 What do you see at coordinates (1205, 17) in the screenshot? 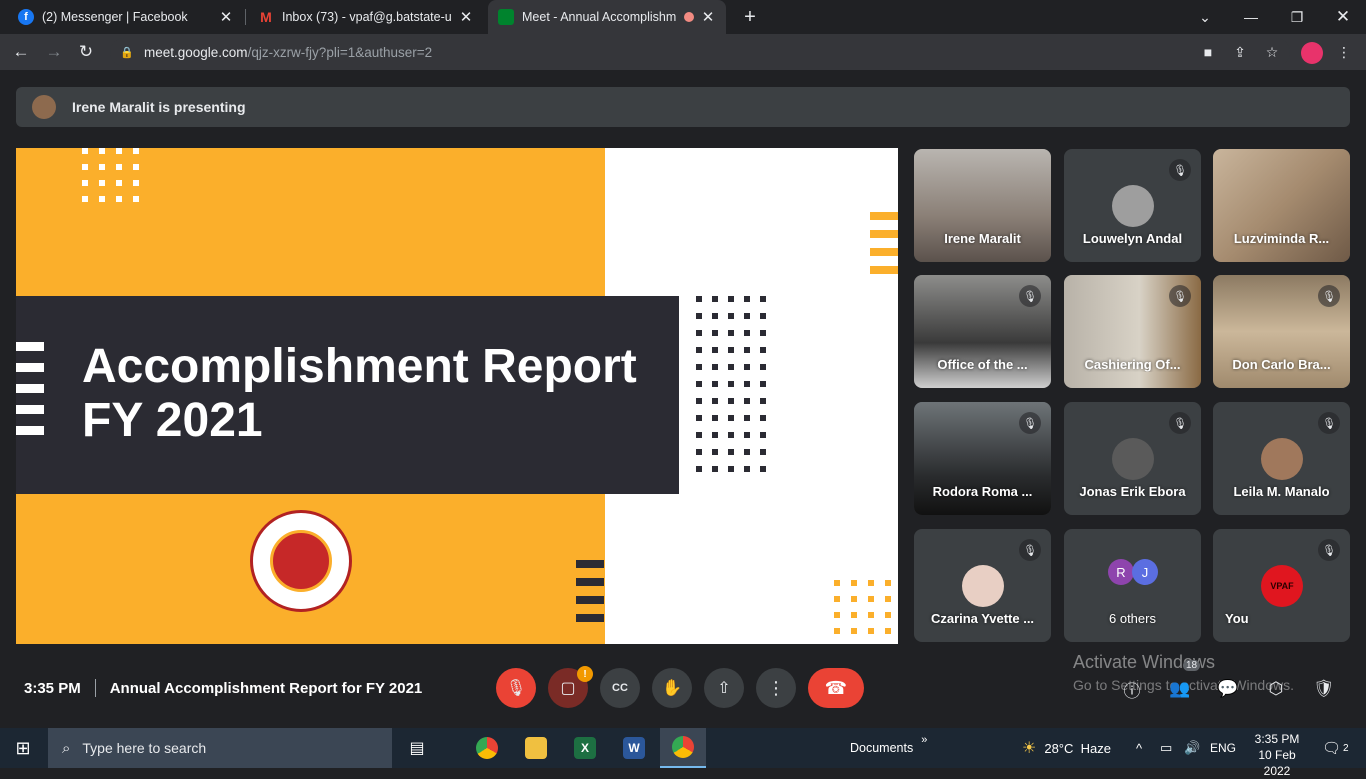
I see `tab-search-icon: ⌄` at bounding box center [1205, 17].